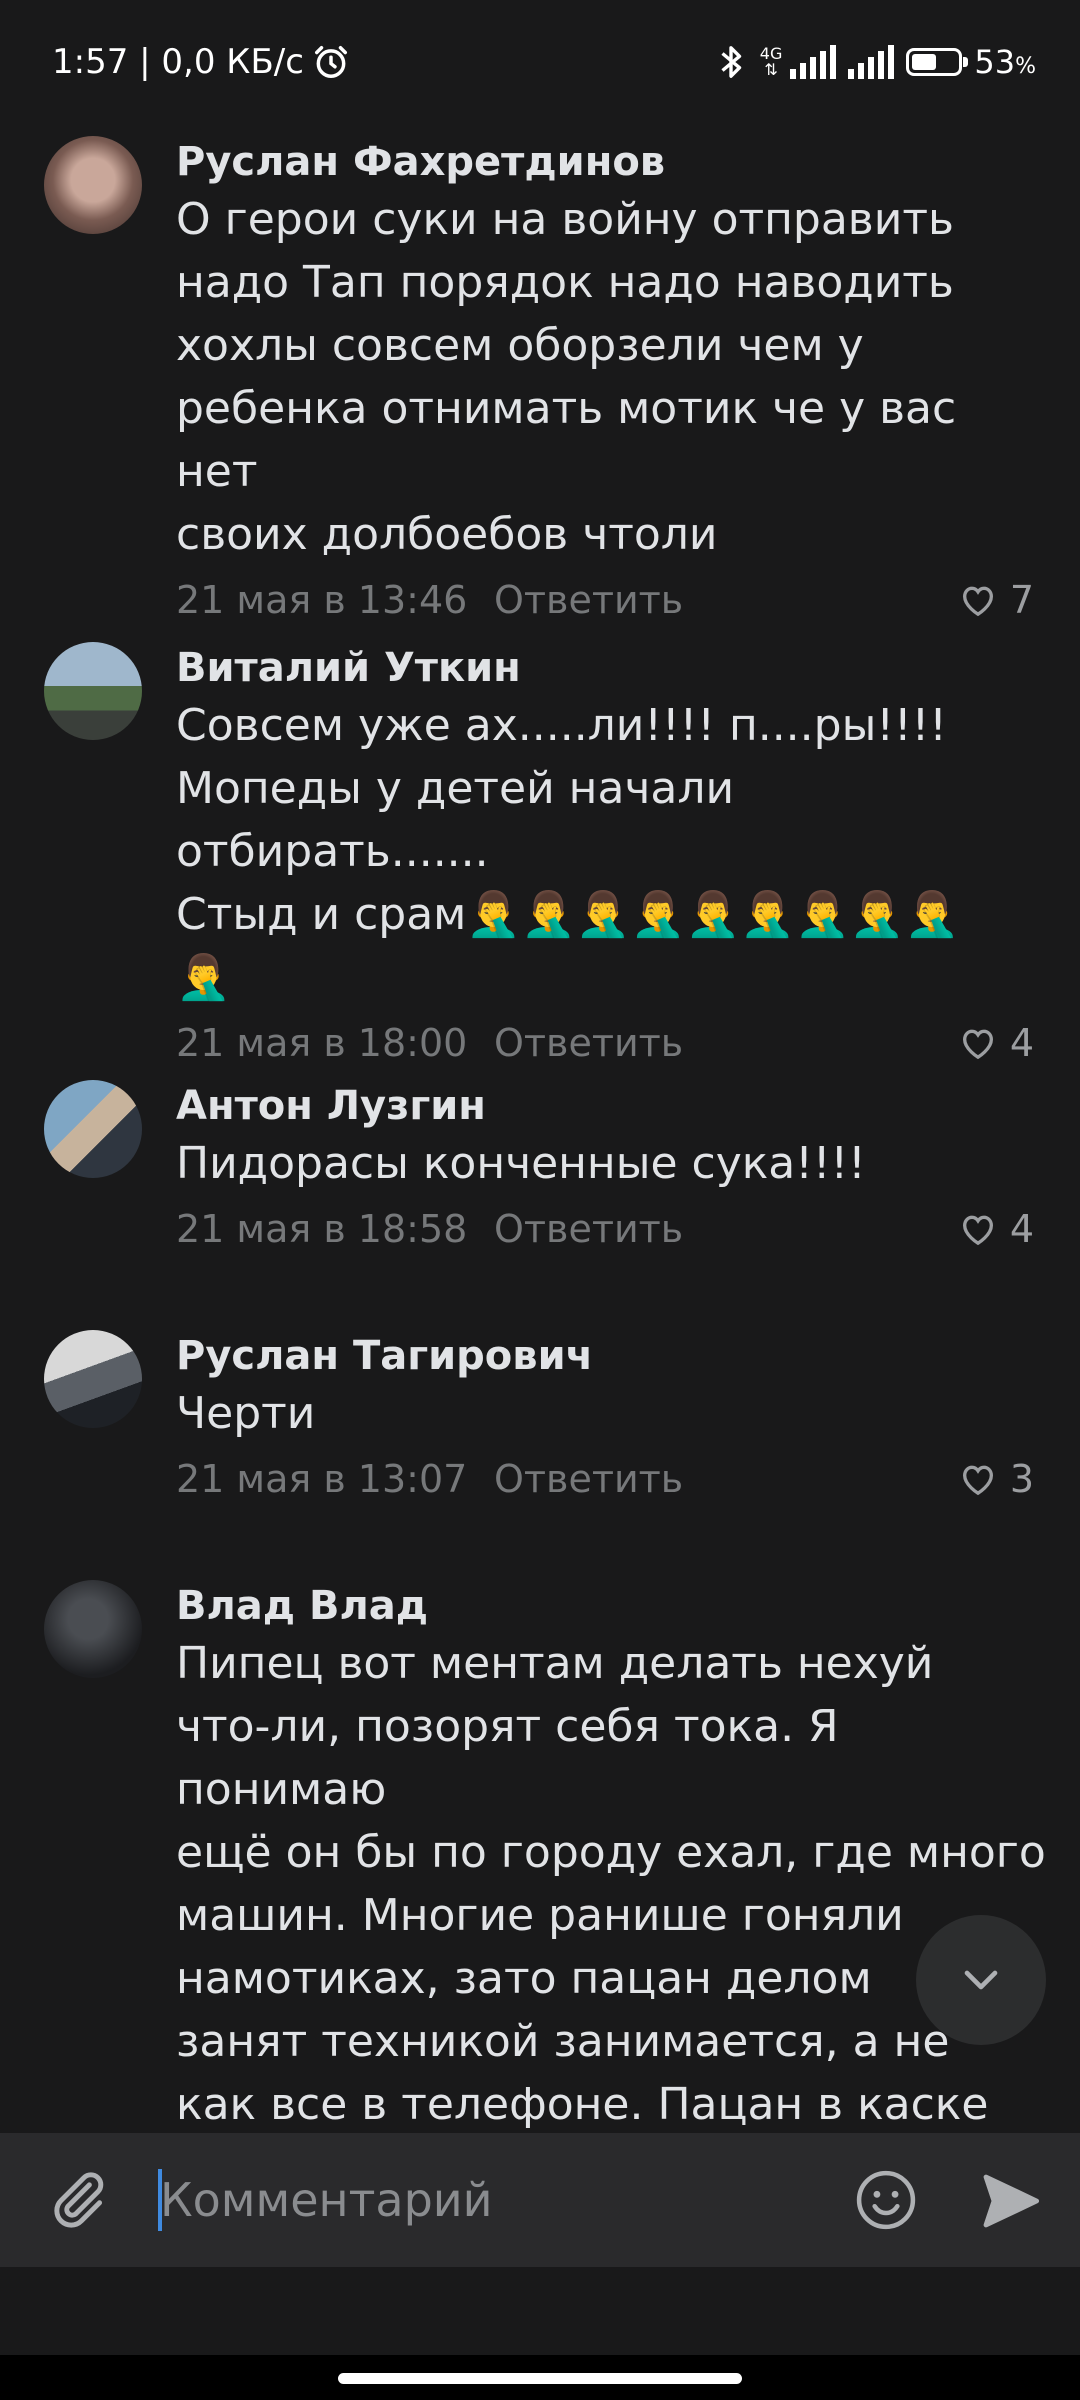  I want to click on status-left: 1:57 | 0,0 КБ/с, so click(201, 62).